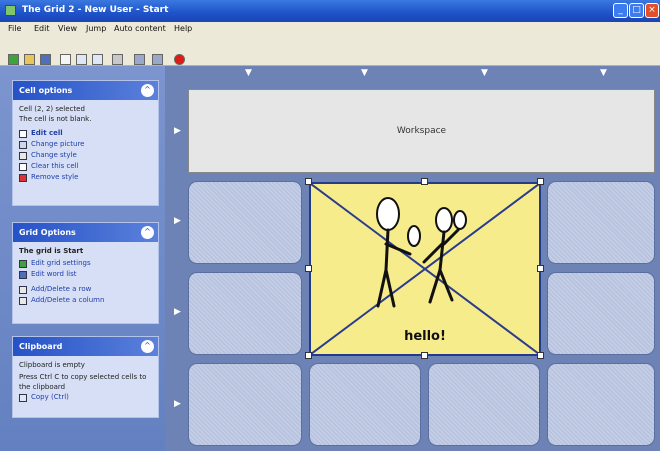  I want to click on minimize-button: _, so click(620, 10).